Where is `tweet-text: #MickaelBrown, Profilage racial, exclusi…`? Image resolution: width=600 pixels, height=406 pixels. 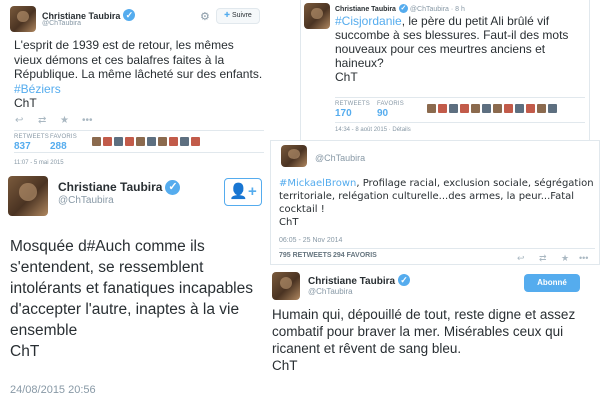
tweet-text: #MickaelBrown, Profilage racial, exclusi… is located at coordinates (436, 203).